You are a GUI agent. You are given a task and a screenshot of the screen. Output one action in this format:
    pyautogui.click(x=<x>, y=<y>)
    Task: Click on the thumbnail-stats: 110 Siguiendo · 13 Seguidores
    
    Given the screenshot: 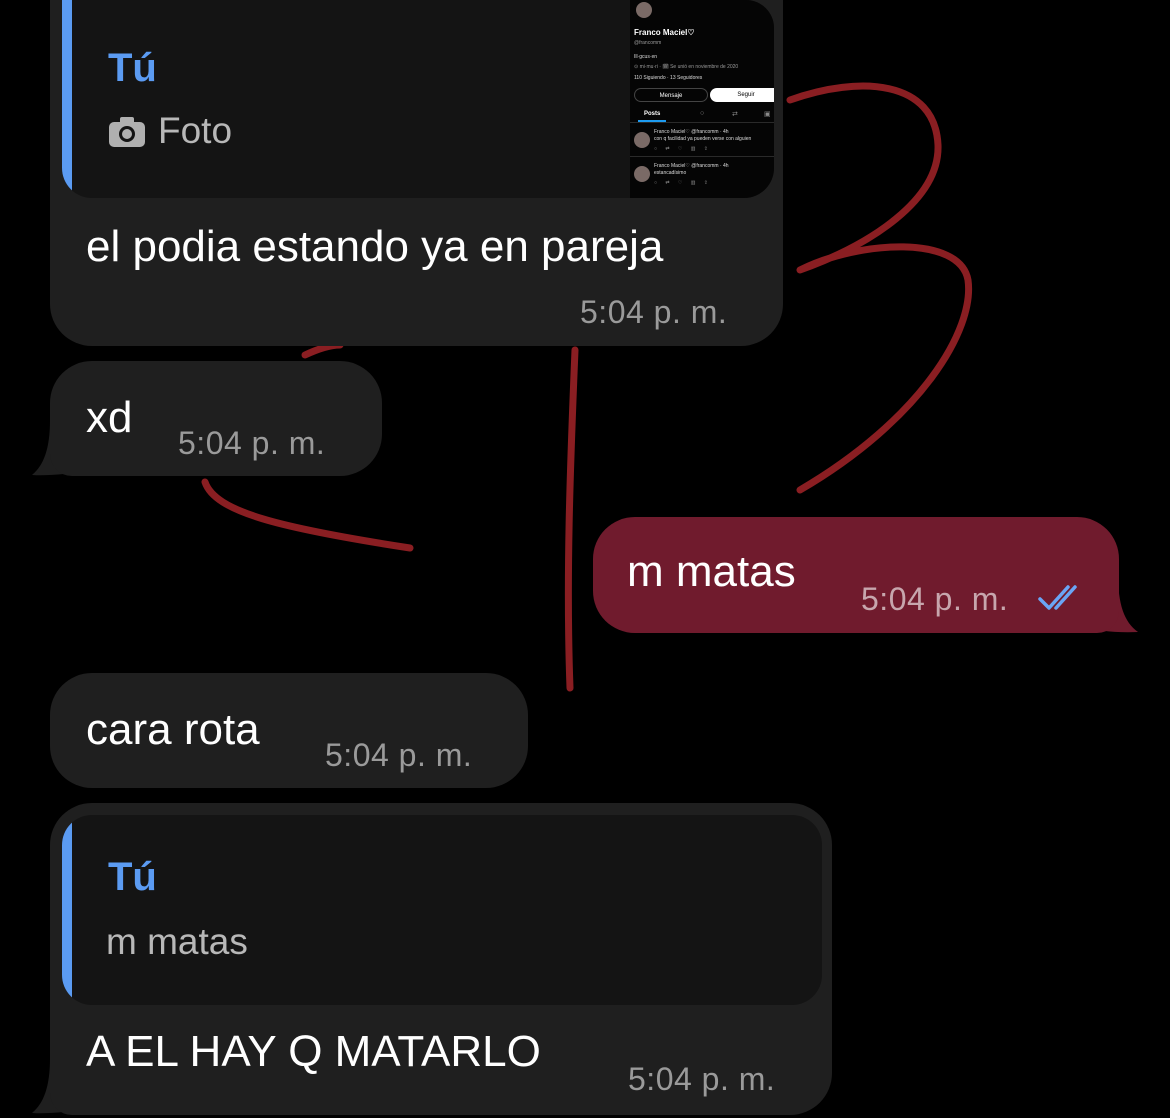 What is the action you would take?
    pyautogui.click(x=668, y=78)
    